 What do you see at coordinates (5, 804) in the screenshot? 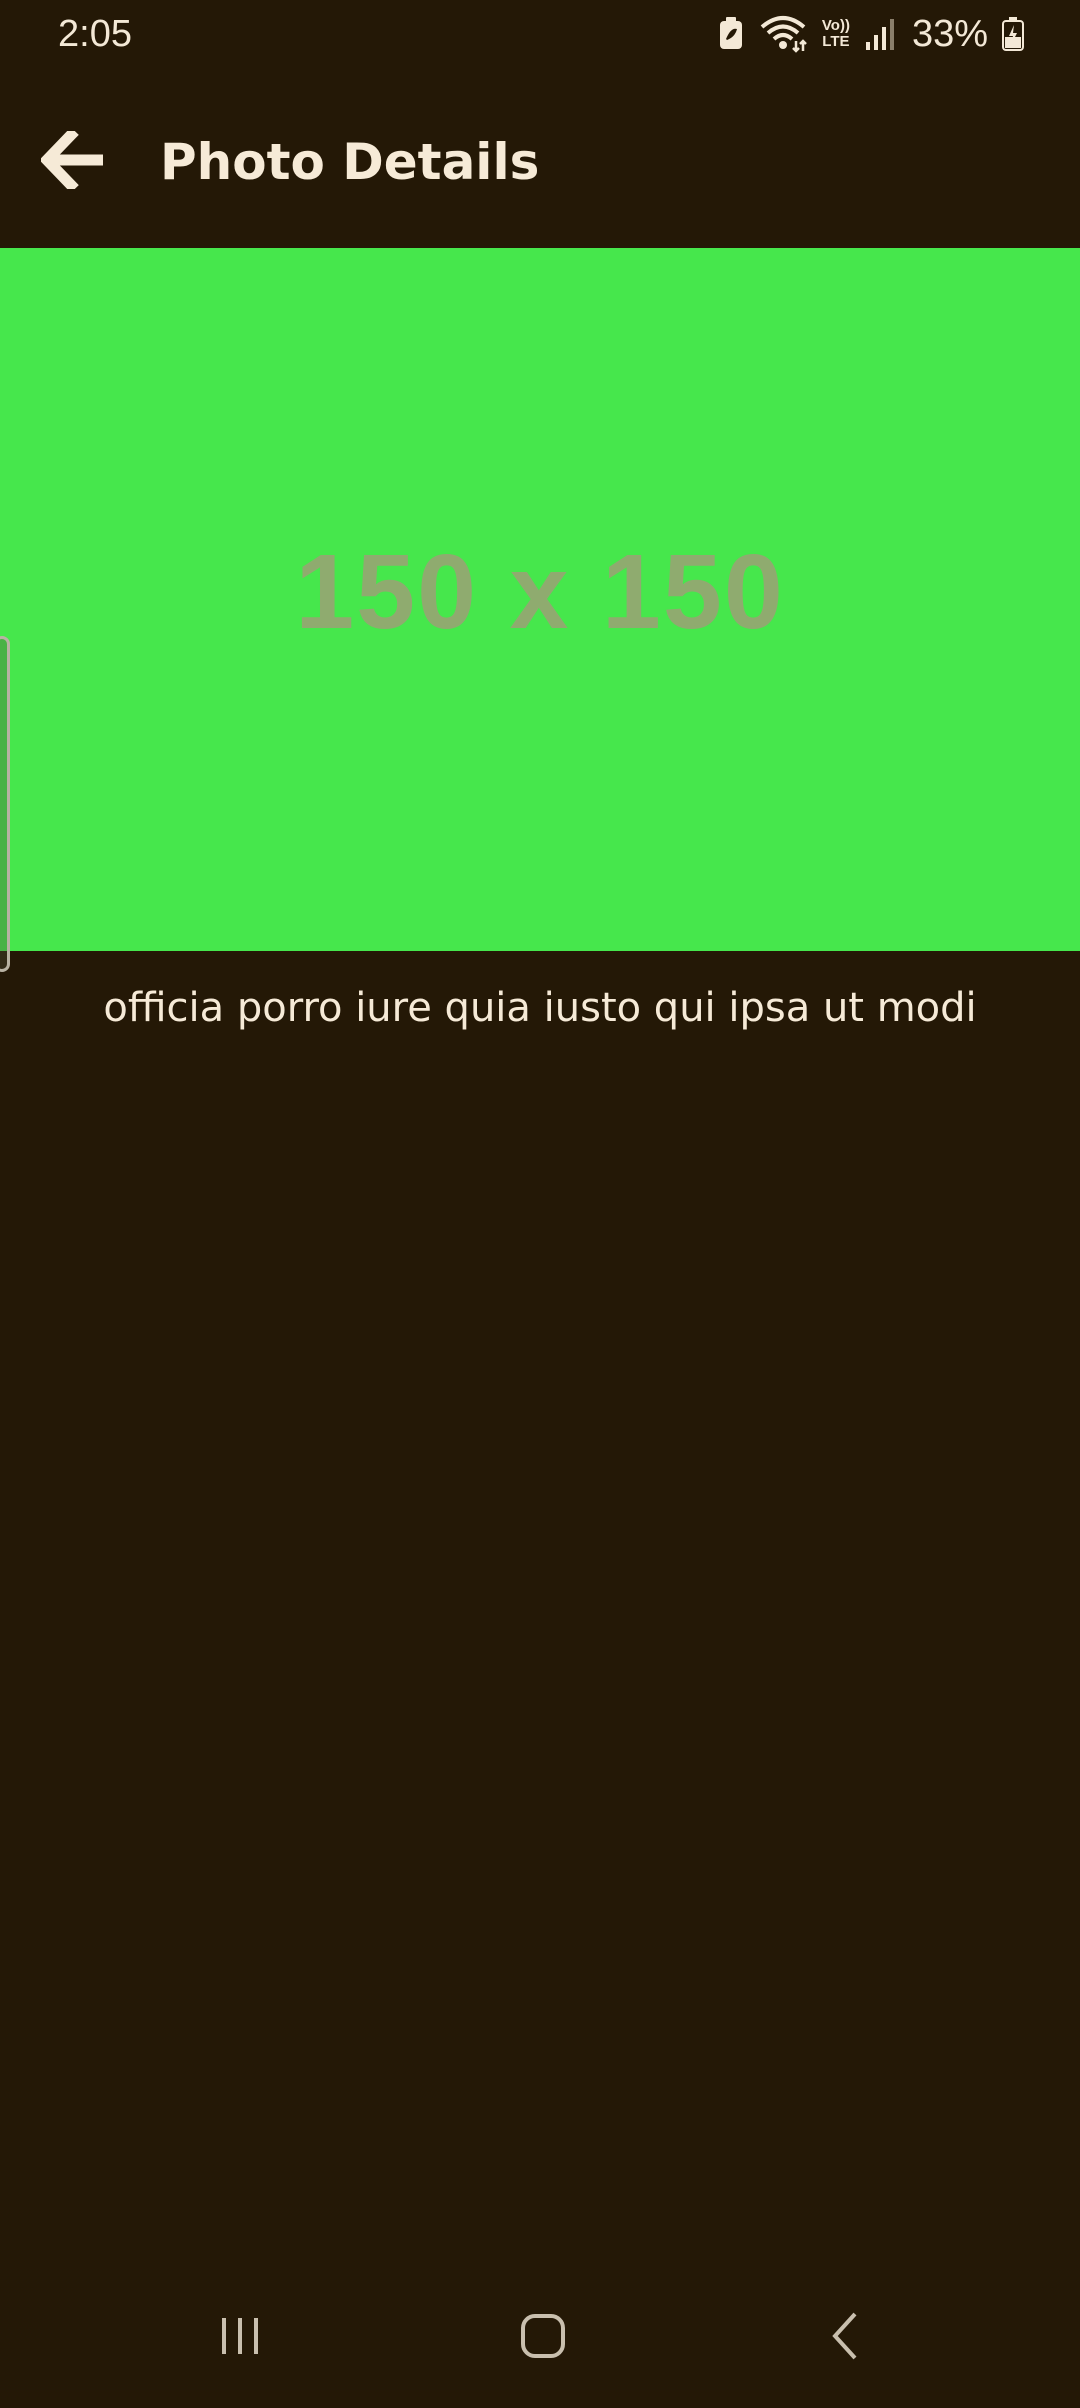
I see `edge-panel-handle` at bounding box center [5, 804].